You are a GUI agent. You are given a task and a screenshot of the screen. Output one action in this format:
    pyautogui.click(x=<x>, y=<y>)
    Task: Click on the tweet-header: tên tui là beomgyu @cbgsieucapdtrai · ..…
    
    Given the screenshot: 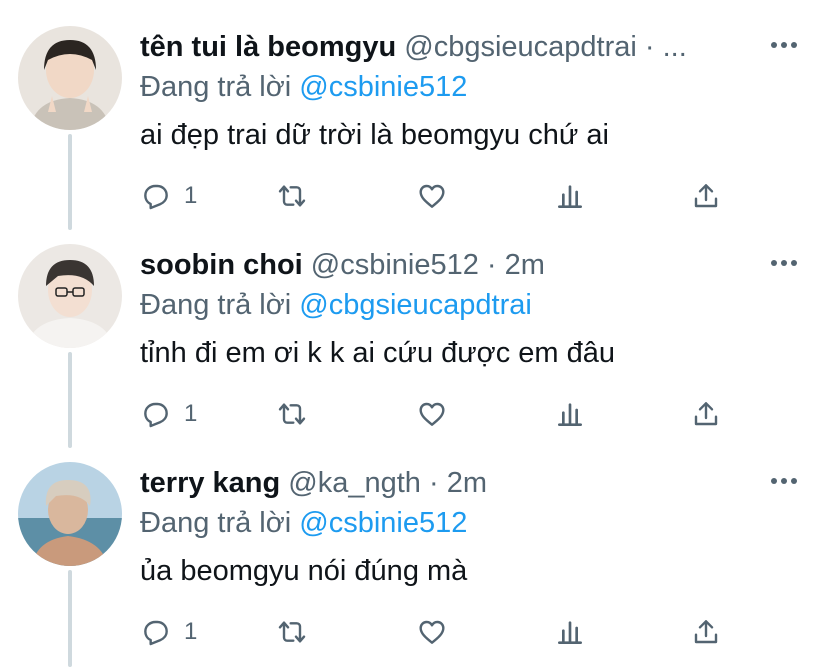 What is the action you would take?
    pyautogui.click(x=449, y=47)
    